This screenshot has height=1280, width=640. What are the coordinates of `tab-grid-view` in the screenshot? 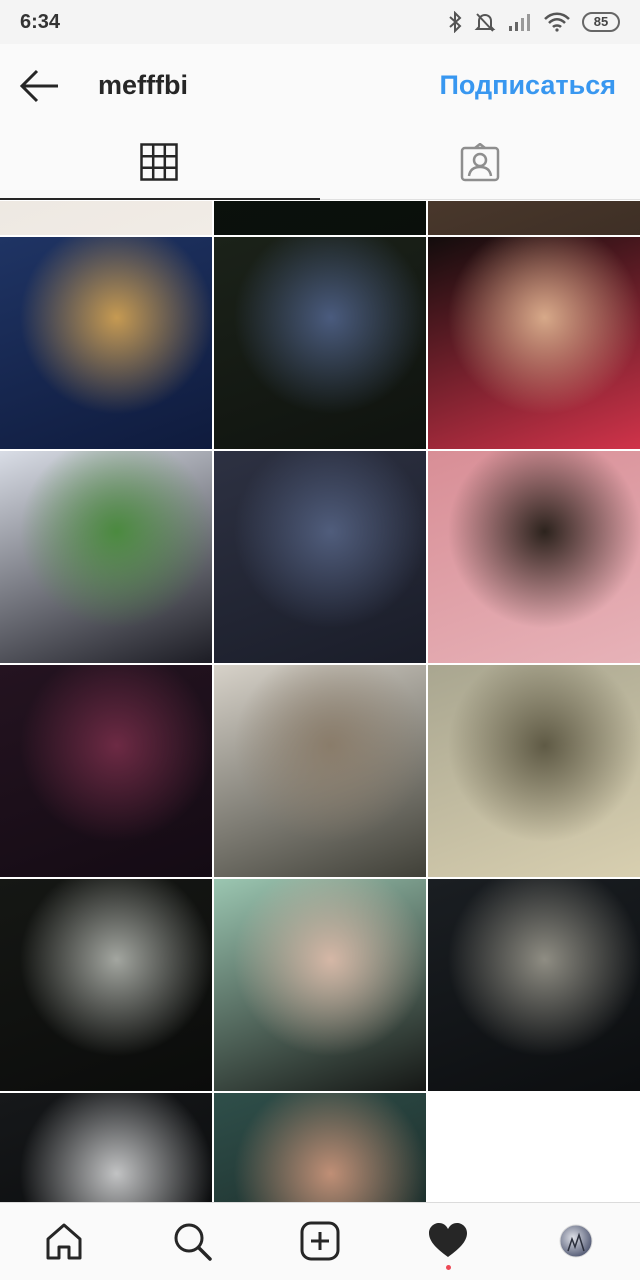 It's located at (160, 164).